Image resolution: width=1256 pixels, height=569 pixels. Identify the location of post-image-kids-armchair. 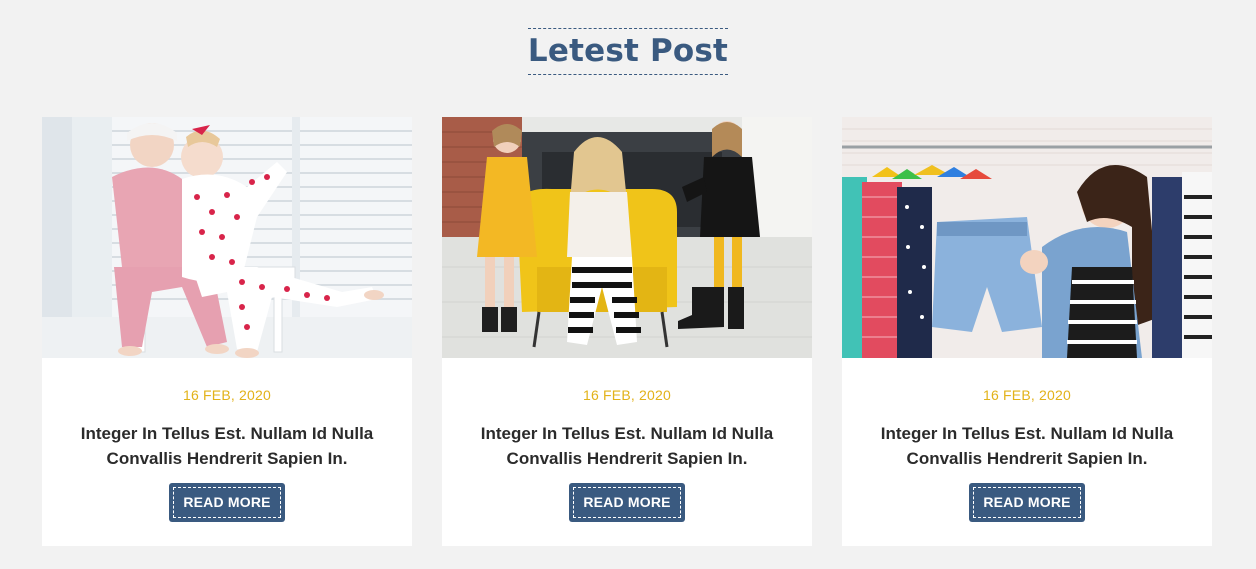
(627, 237).